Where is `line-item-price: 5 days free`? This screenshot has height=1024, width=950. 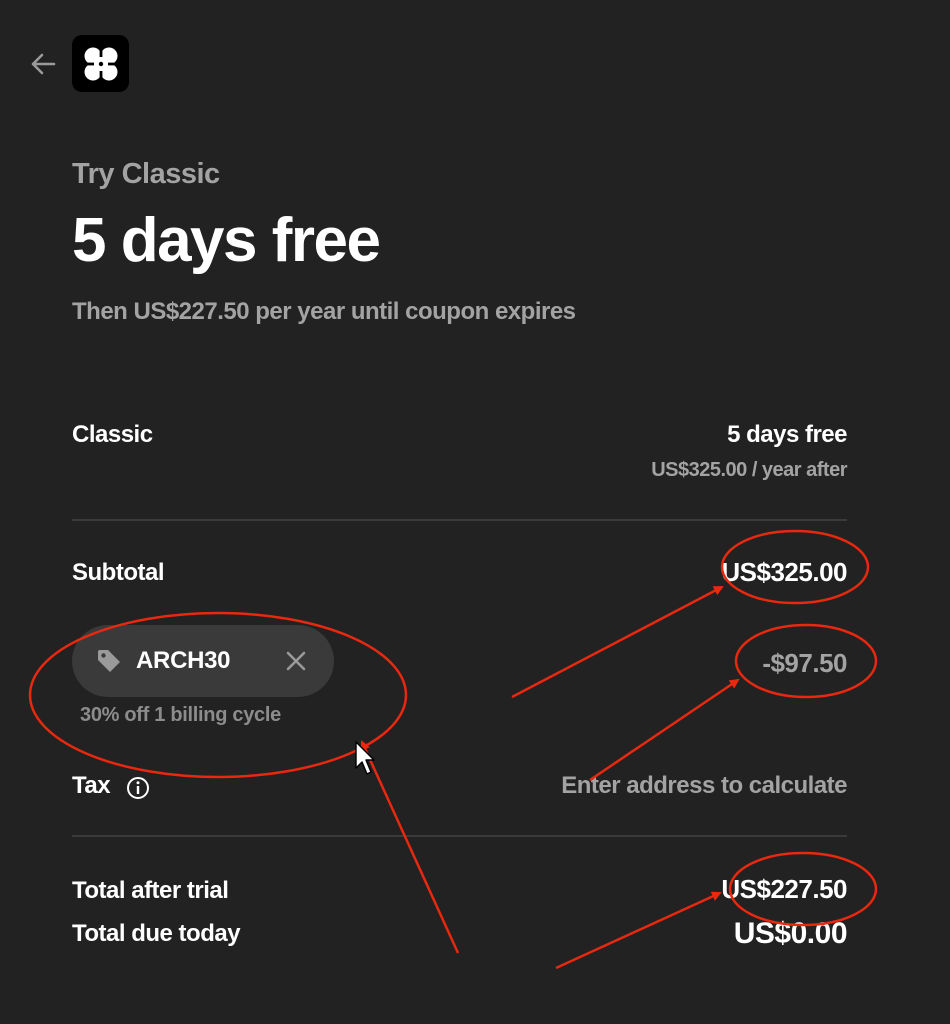 line-item-price: 5 days free is located at coordinates (787, 434).